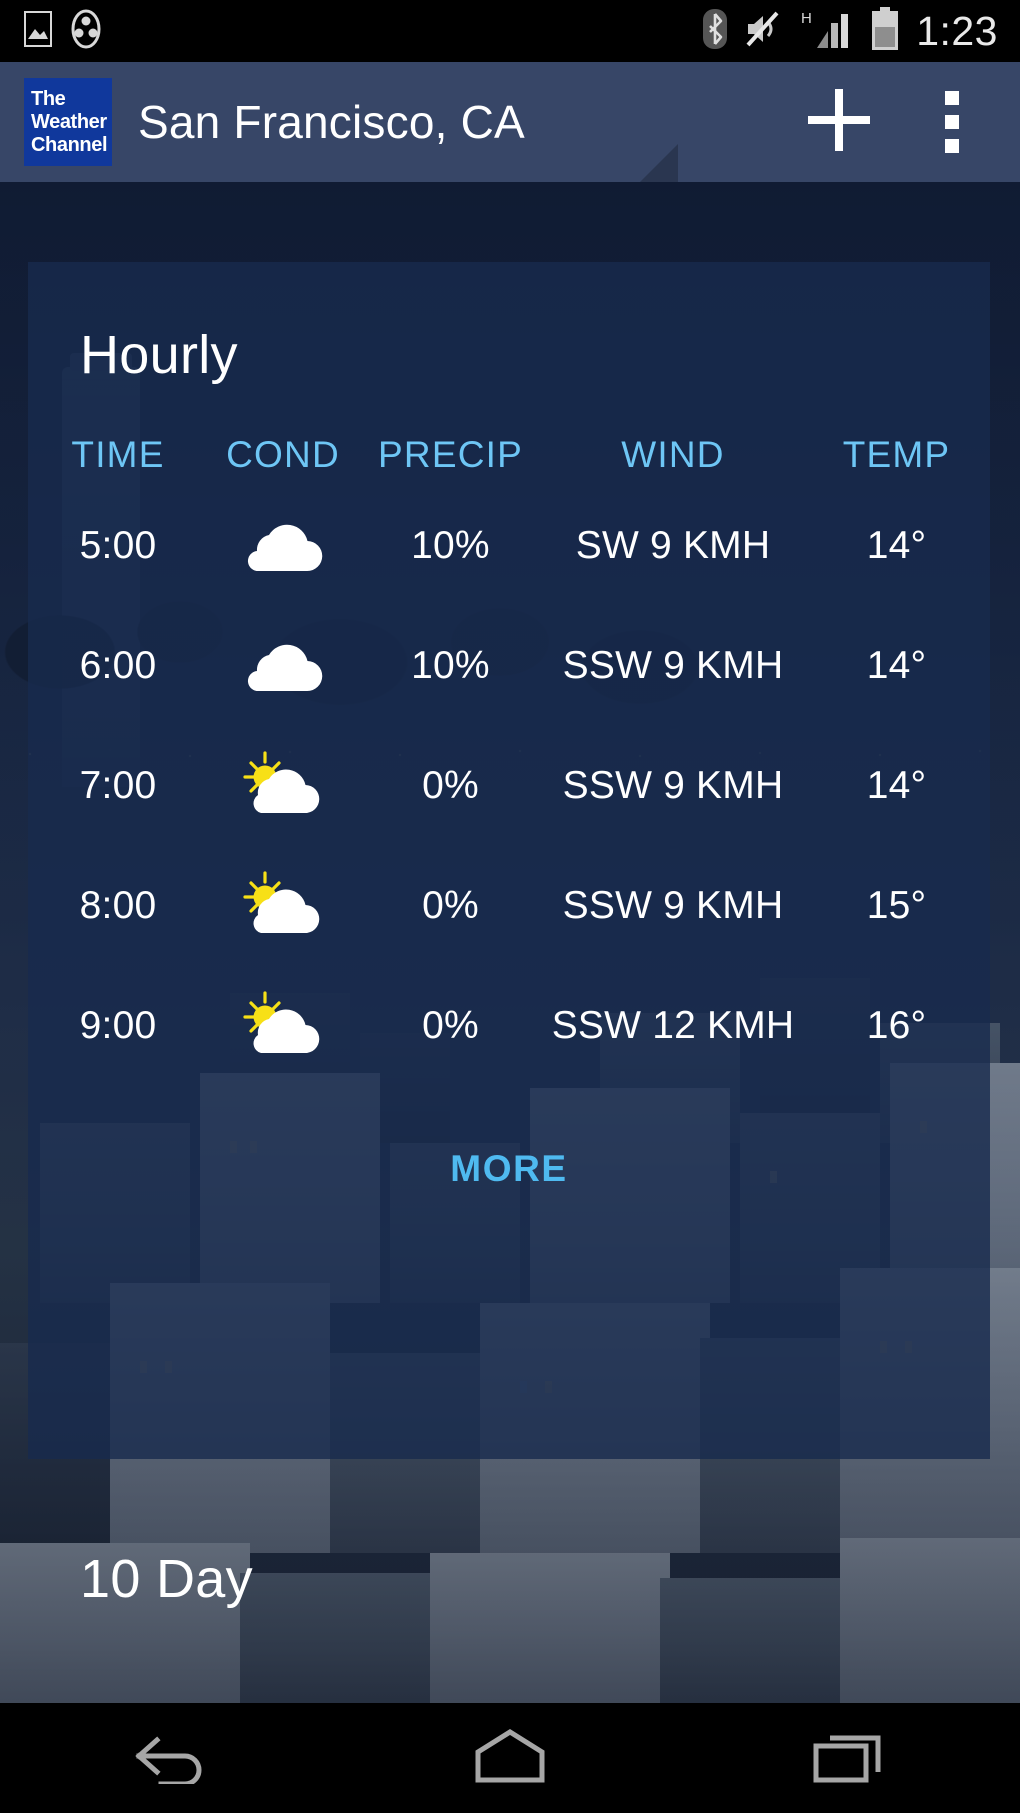 This screenshot has height=1813, width=1020. What do you see at coordinates (510, 1581) in the screenshot?
I see `ten-day-section: 10 Day` at bounding box center [510, 1581].